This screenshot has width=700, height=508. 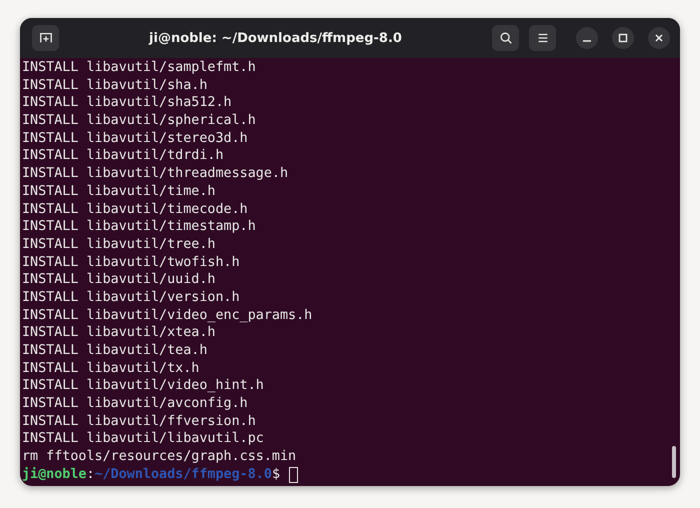 I want to click on output-line: INSTALL libavutil/sha512.h, so click(x=127, y=102).